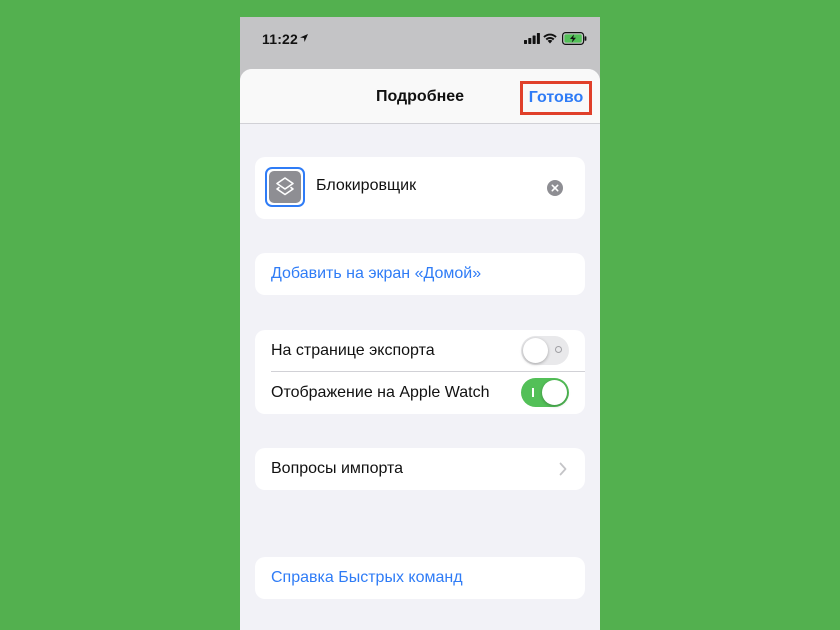 The image size is (840, 630). What do you see at coordinates (420, 96) in the screenshot?
I see `navigation-bar: Подробнее Готово` at bounding box center [420, 96].